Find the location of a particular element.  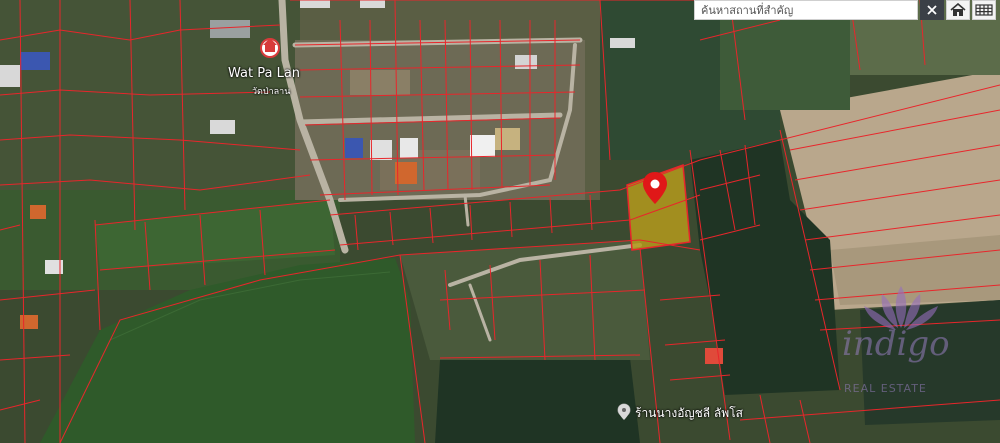

home-icon is located at coordinates (958, 9).